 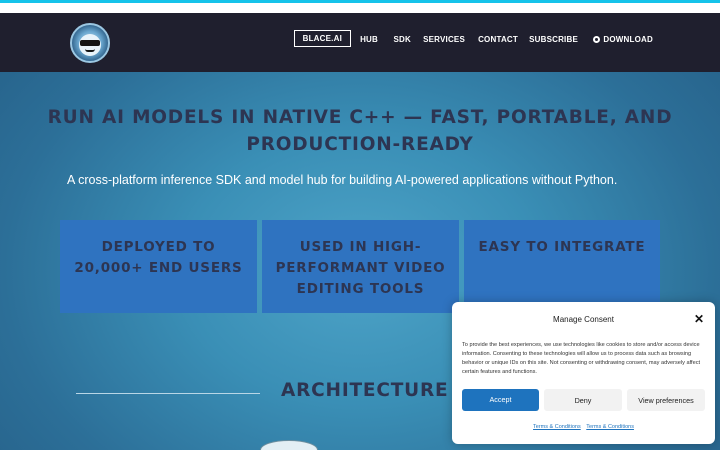 I want to click on nav-item-hub: HUB, so click(x=369, y=39).